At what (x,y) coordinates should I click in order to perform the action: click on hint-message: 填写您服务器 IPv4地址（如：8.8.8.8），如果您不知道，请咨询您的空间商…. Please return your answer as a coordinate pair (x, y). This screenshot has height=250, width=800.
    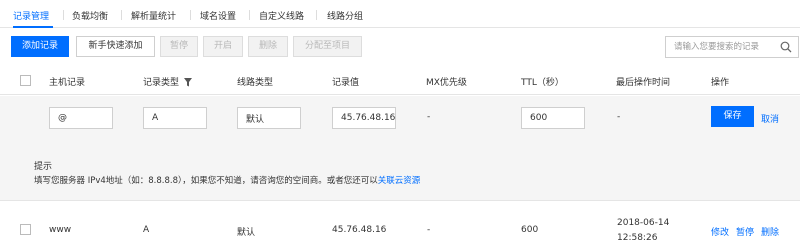
    Looking at the image, I should click on (206, 181).